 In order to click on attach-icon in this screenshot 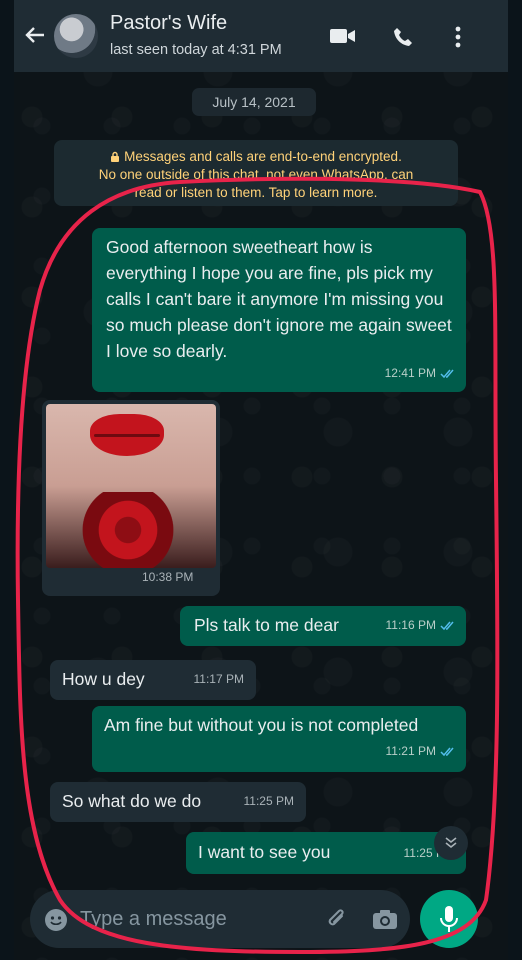, I will do `click(337, 920)`.